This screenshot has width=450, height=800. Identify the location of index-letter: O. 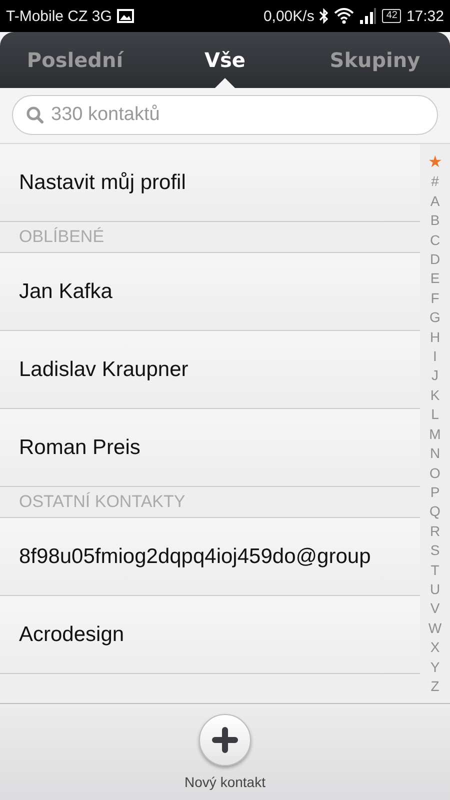
(435, 473).